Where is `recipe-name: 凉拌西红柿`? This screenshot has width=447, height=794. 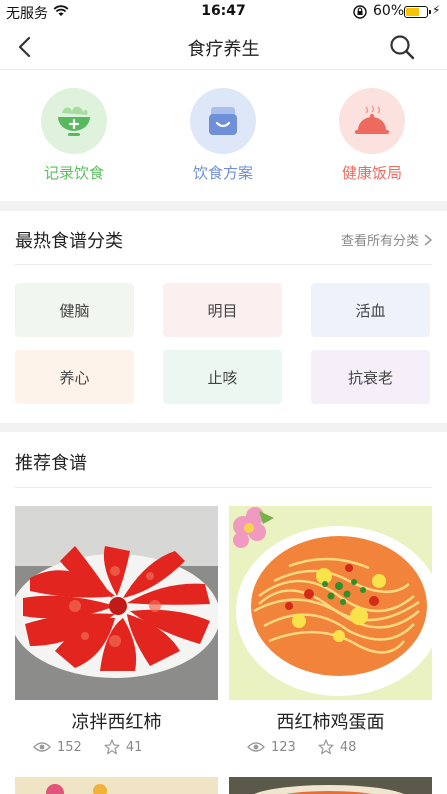
recipe-name: 凉拌西红柿 is located at coordinates (116, 722).